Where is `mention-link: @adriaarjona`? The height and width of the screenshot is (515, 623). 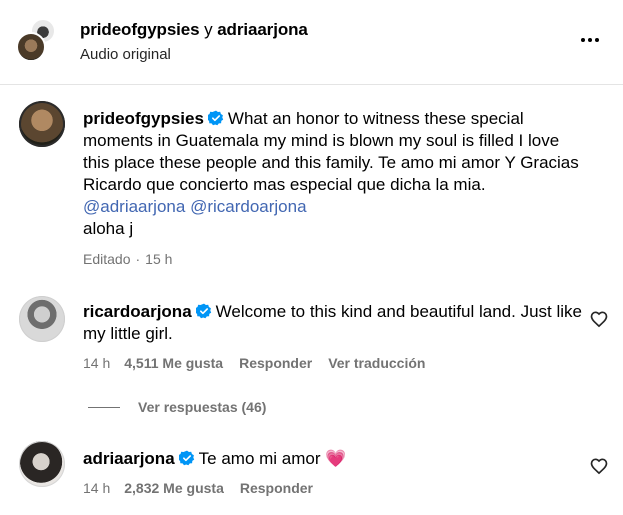 mention-link: @adriaarjona is located at coordinates (134, 206).